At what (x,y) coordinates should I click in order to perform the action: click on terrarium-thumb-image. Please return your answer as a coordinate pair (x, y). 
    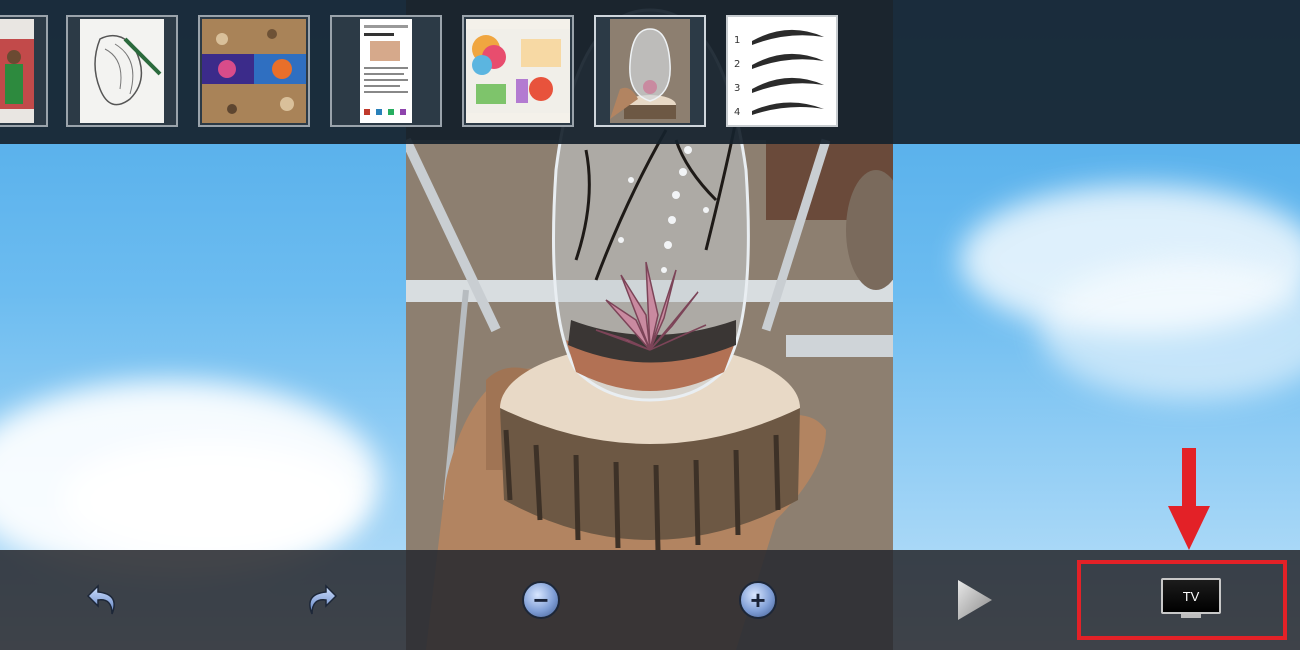
    Looking at the image, I should click on (643, 73).